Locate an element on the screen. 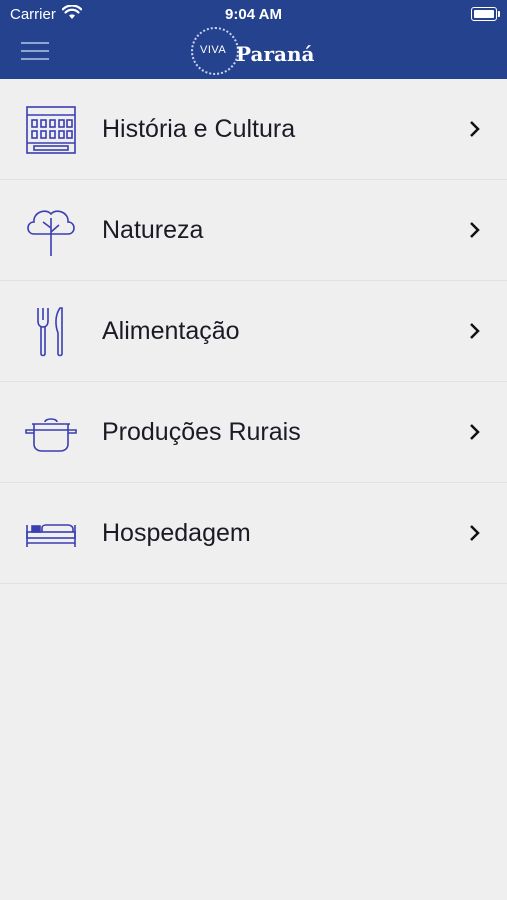  bed-icon is located at coordinates (51, 535).